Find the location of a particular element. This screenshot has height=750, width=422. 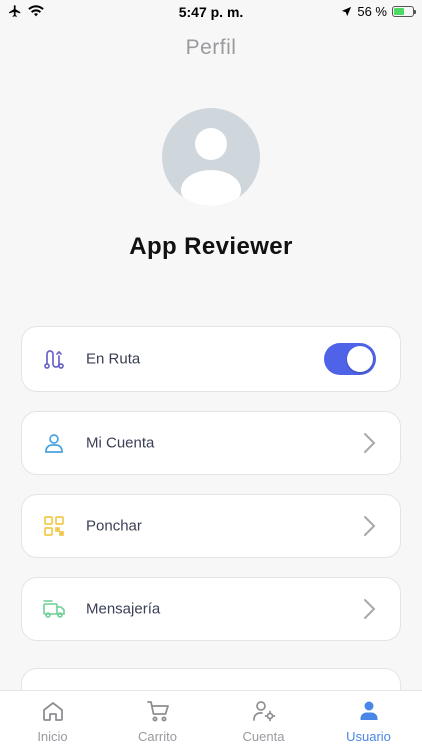

user-placeholder-icon is located at coordinates (211, 167).